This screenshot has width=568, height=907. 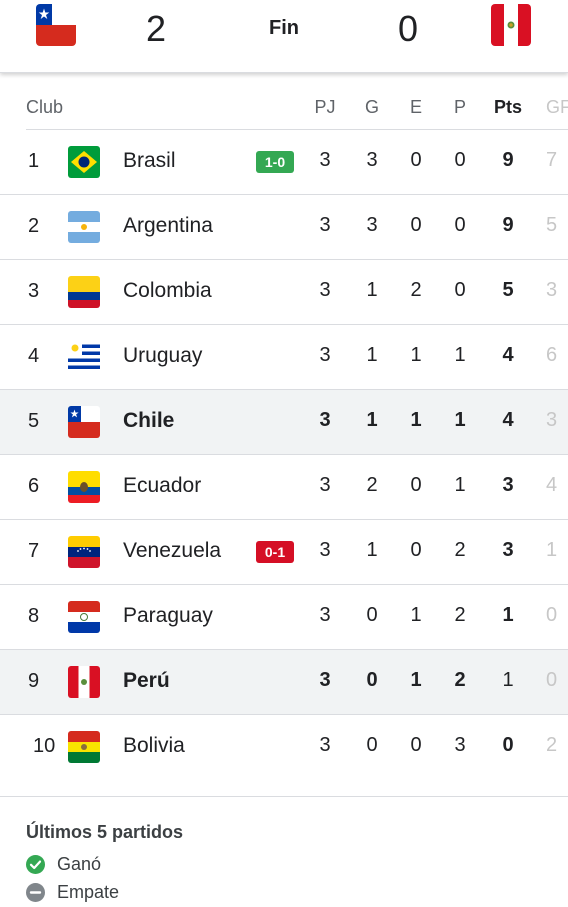 What do you see at coordinates (508, 485) in the screenshot?
I see `pts-value: 3` at bounding box center [508, 485].